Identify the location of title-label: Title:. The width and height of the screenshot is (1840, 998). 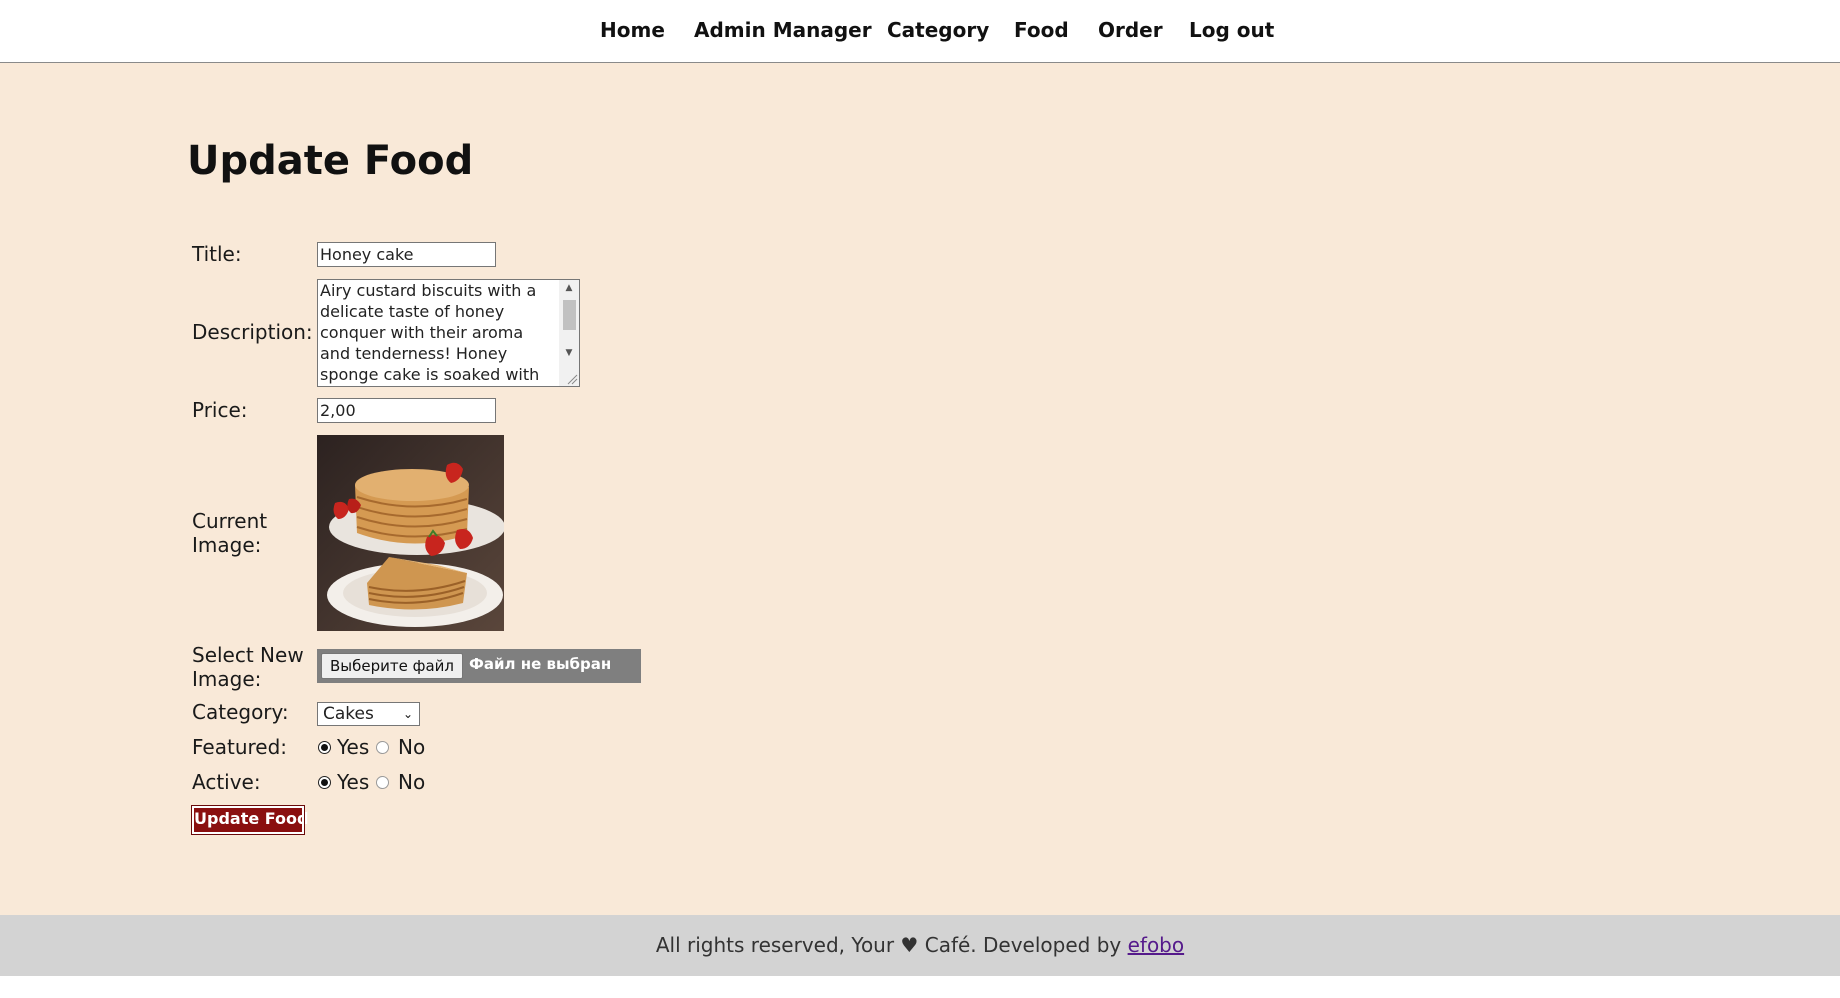
(217, 254).